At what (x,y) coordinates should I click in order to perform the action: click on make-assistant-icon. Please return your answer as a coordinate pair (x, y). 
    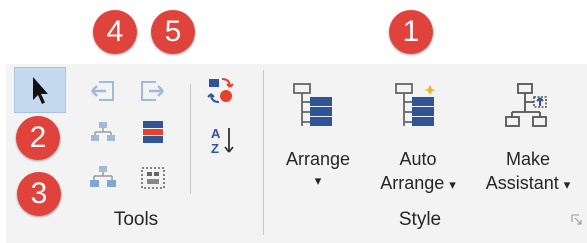
    Looking at the image, I should click on (526, 105).